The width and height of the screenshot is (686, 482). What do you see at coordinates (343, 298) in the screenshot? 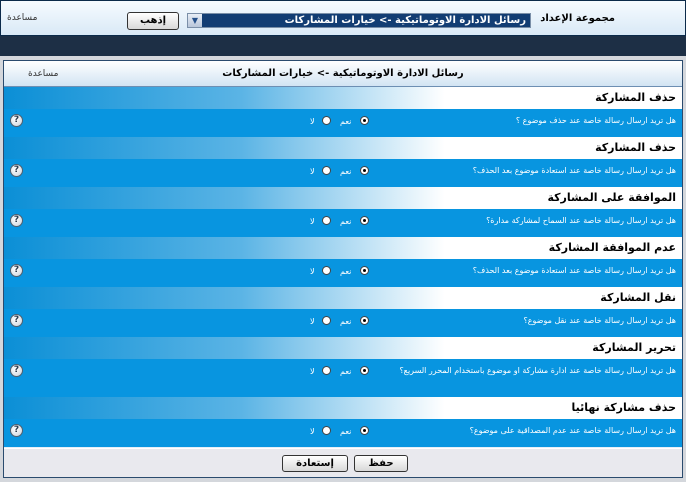
I see `section-header: نقل المشاركة` at bounding box center [343, 298].